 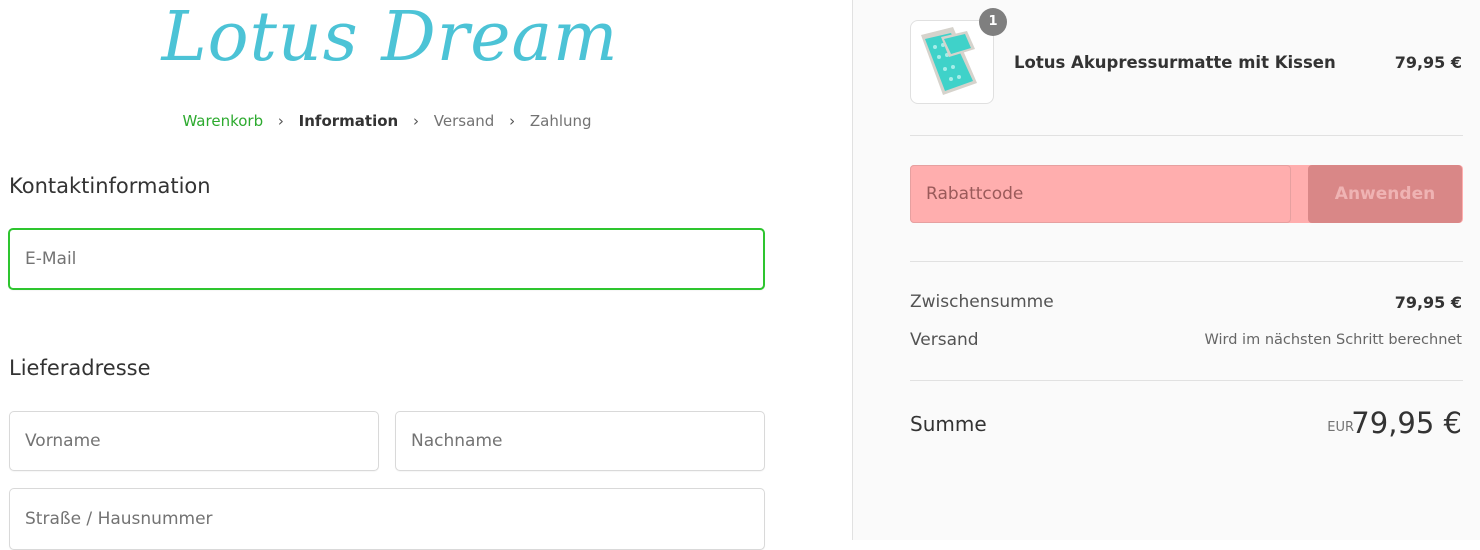 I want to click on last-name-field, so click(x=580, y=441).